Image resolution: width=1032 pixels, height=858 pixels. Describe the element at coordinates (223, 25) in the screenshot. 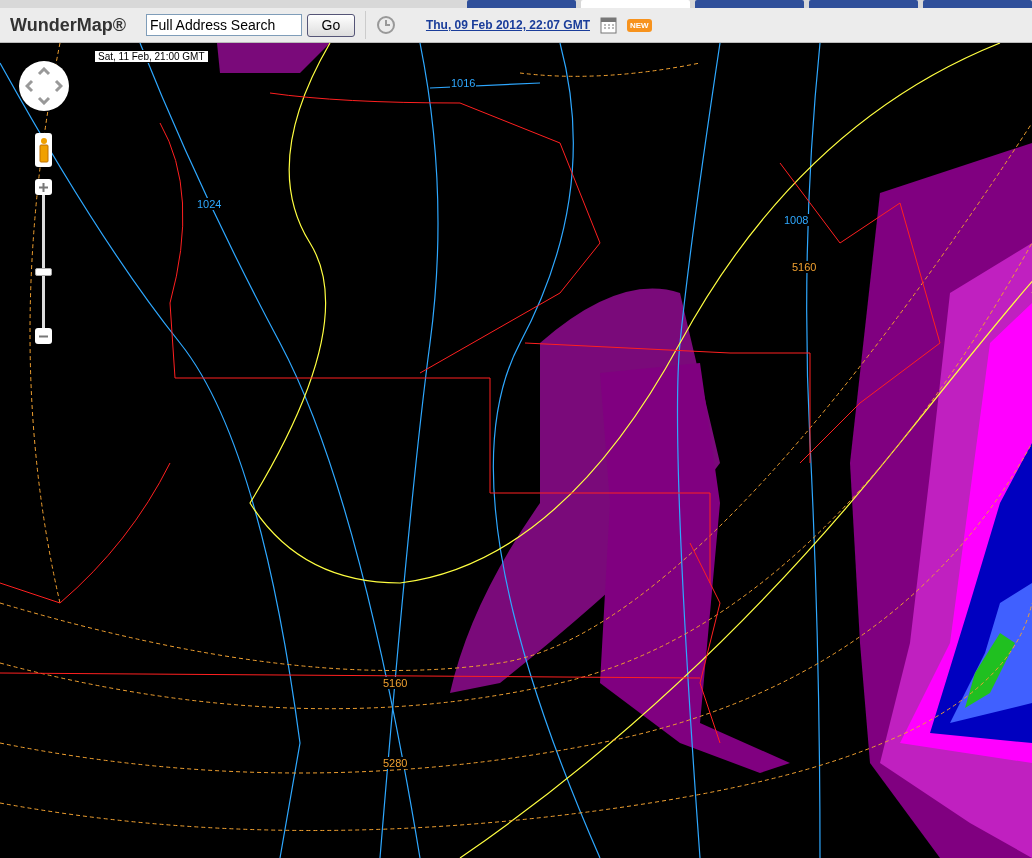

I see `address-search-field: Full Address Search` at that location.